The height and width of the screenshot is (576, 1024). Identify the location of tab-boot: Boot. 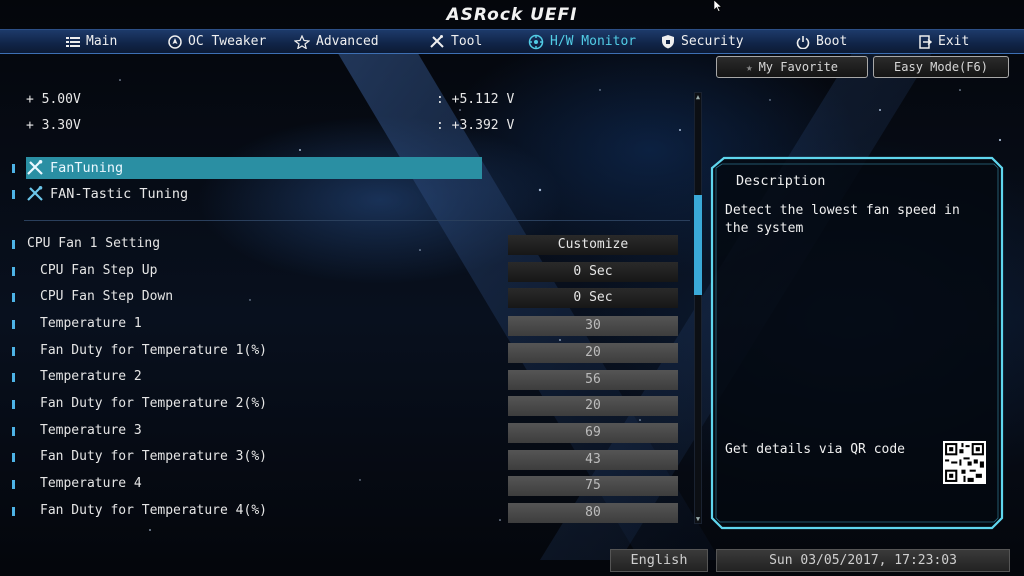
(821, 41).